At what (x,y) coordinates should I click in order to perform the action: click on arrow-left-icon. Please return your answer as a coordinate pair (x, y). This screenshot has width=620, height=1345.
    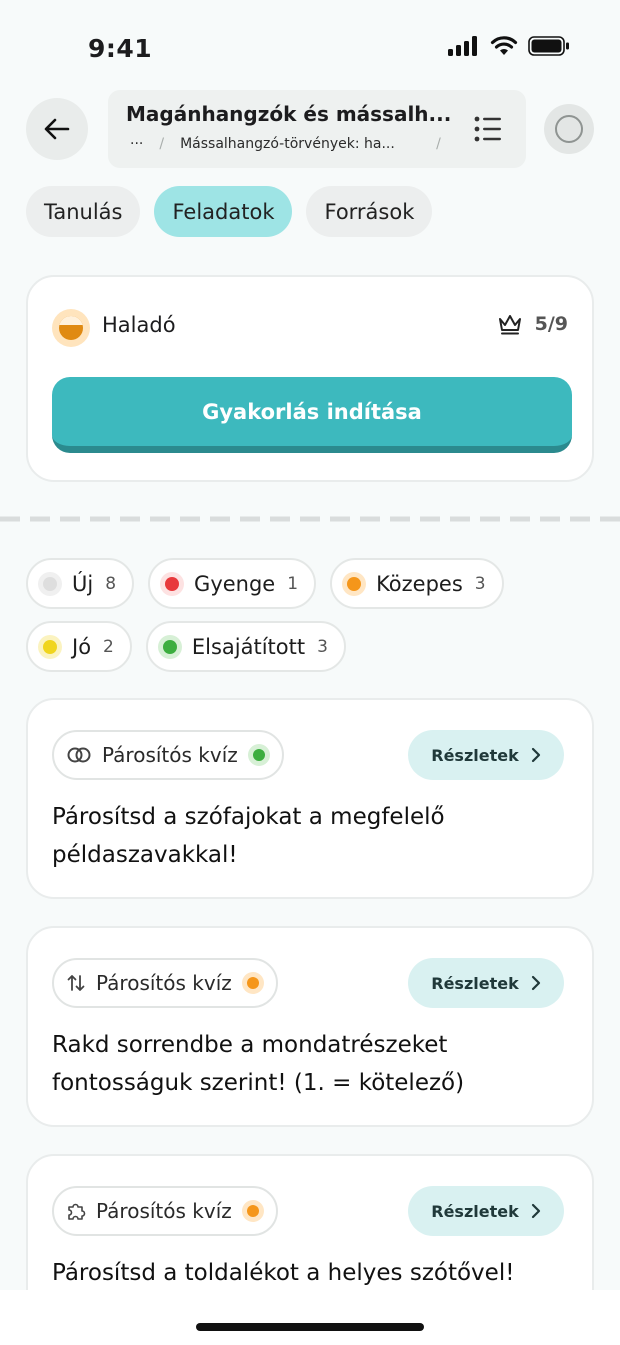
    Looking at the image, I should click on (57, 129).